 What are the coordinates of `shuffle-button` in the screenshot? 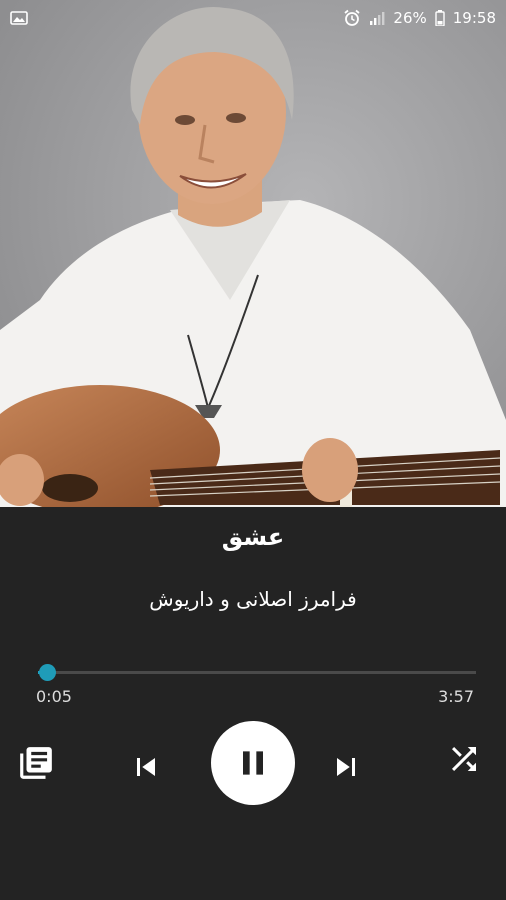 It's located at (464, 759).